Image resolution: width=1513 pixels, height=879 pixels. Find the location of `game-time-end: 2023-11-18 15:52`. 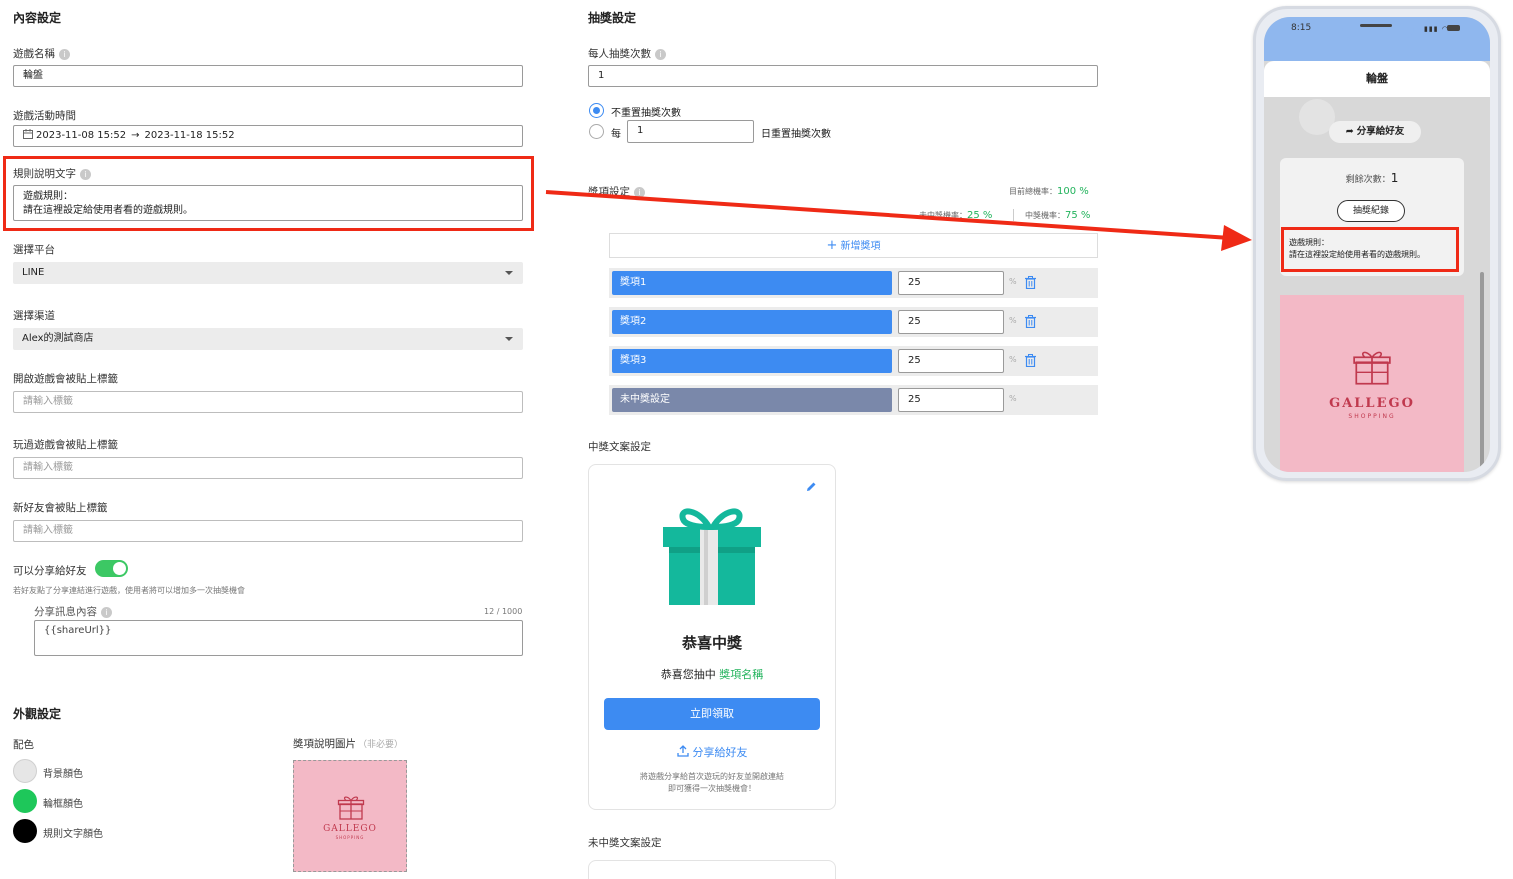

game-time-end: 2023-11-18 15:52 is located at coordinates (189, 135).